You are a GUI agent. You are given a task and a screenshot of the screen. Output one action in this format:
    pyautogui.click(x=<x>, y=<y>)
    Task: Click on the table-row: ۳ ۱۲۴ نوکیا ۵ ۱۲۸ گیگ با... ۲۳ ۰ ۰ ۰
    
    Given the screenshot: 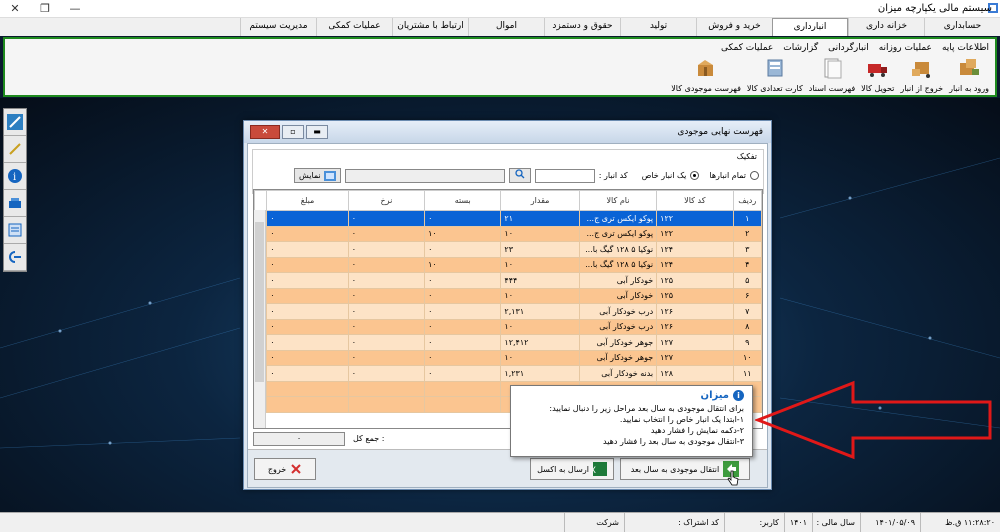 What is the action you would take?
    pyautogui.click(x=508, y=249)
    